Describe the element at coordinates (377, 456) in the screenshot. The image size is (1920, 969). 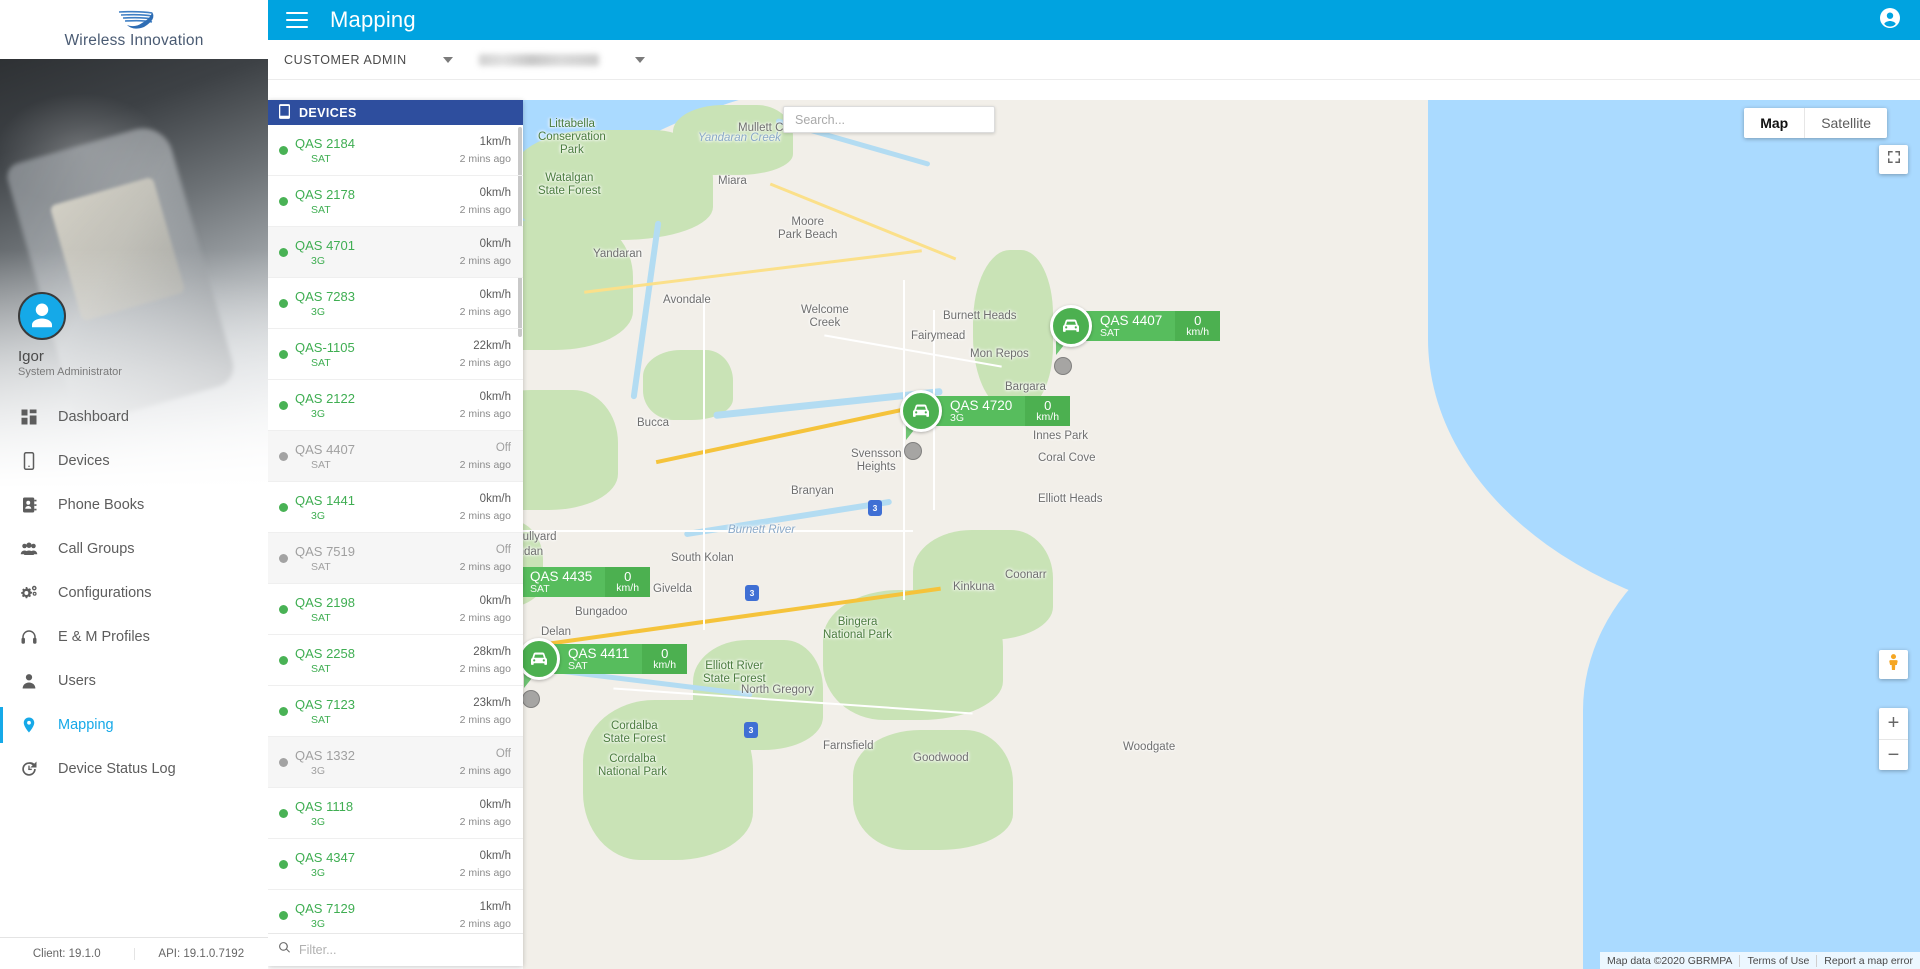
I see `device-info: QAS 4407 SAT` at that location.